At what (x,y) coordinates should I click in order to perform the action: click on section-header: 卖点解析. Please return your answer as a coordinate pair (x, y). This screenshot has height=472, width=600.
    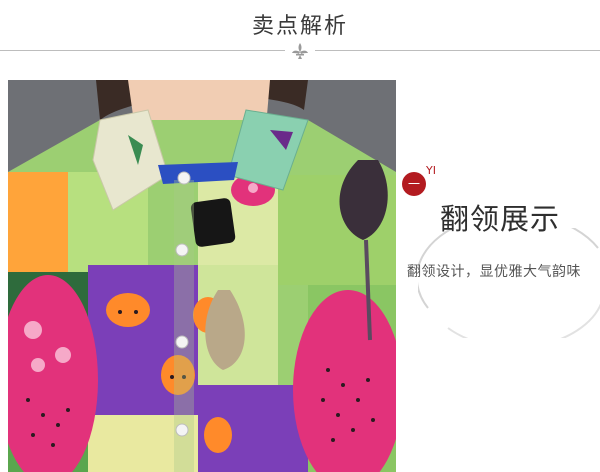
    Looking at the image, I should click on (300, 31).